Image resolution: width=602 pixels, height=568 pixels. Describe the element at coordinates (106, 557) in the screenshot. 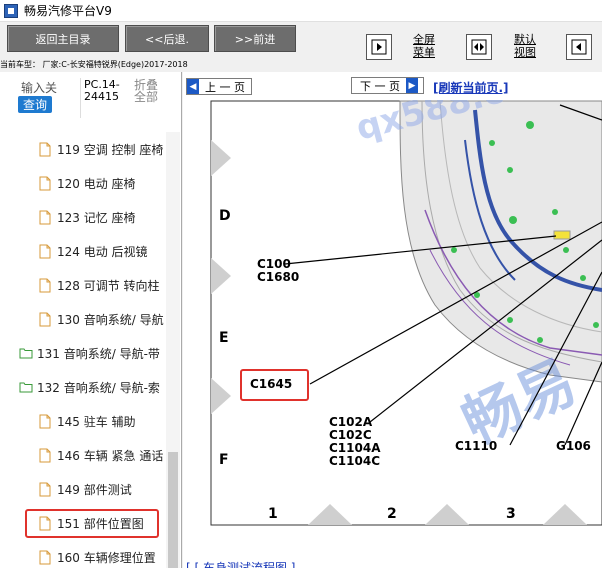

I see `tree-item-label: 160 车辆修理位置` at that location.